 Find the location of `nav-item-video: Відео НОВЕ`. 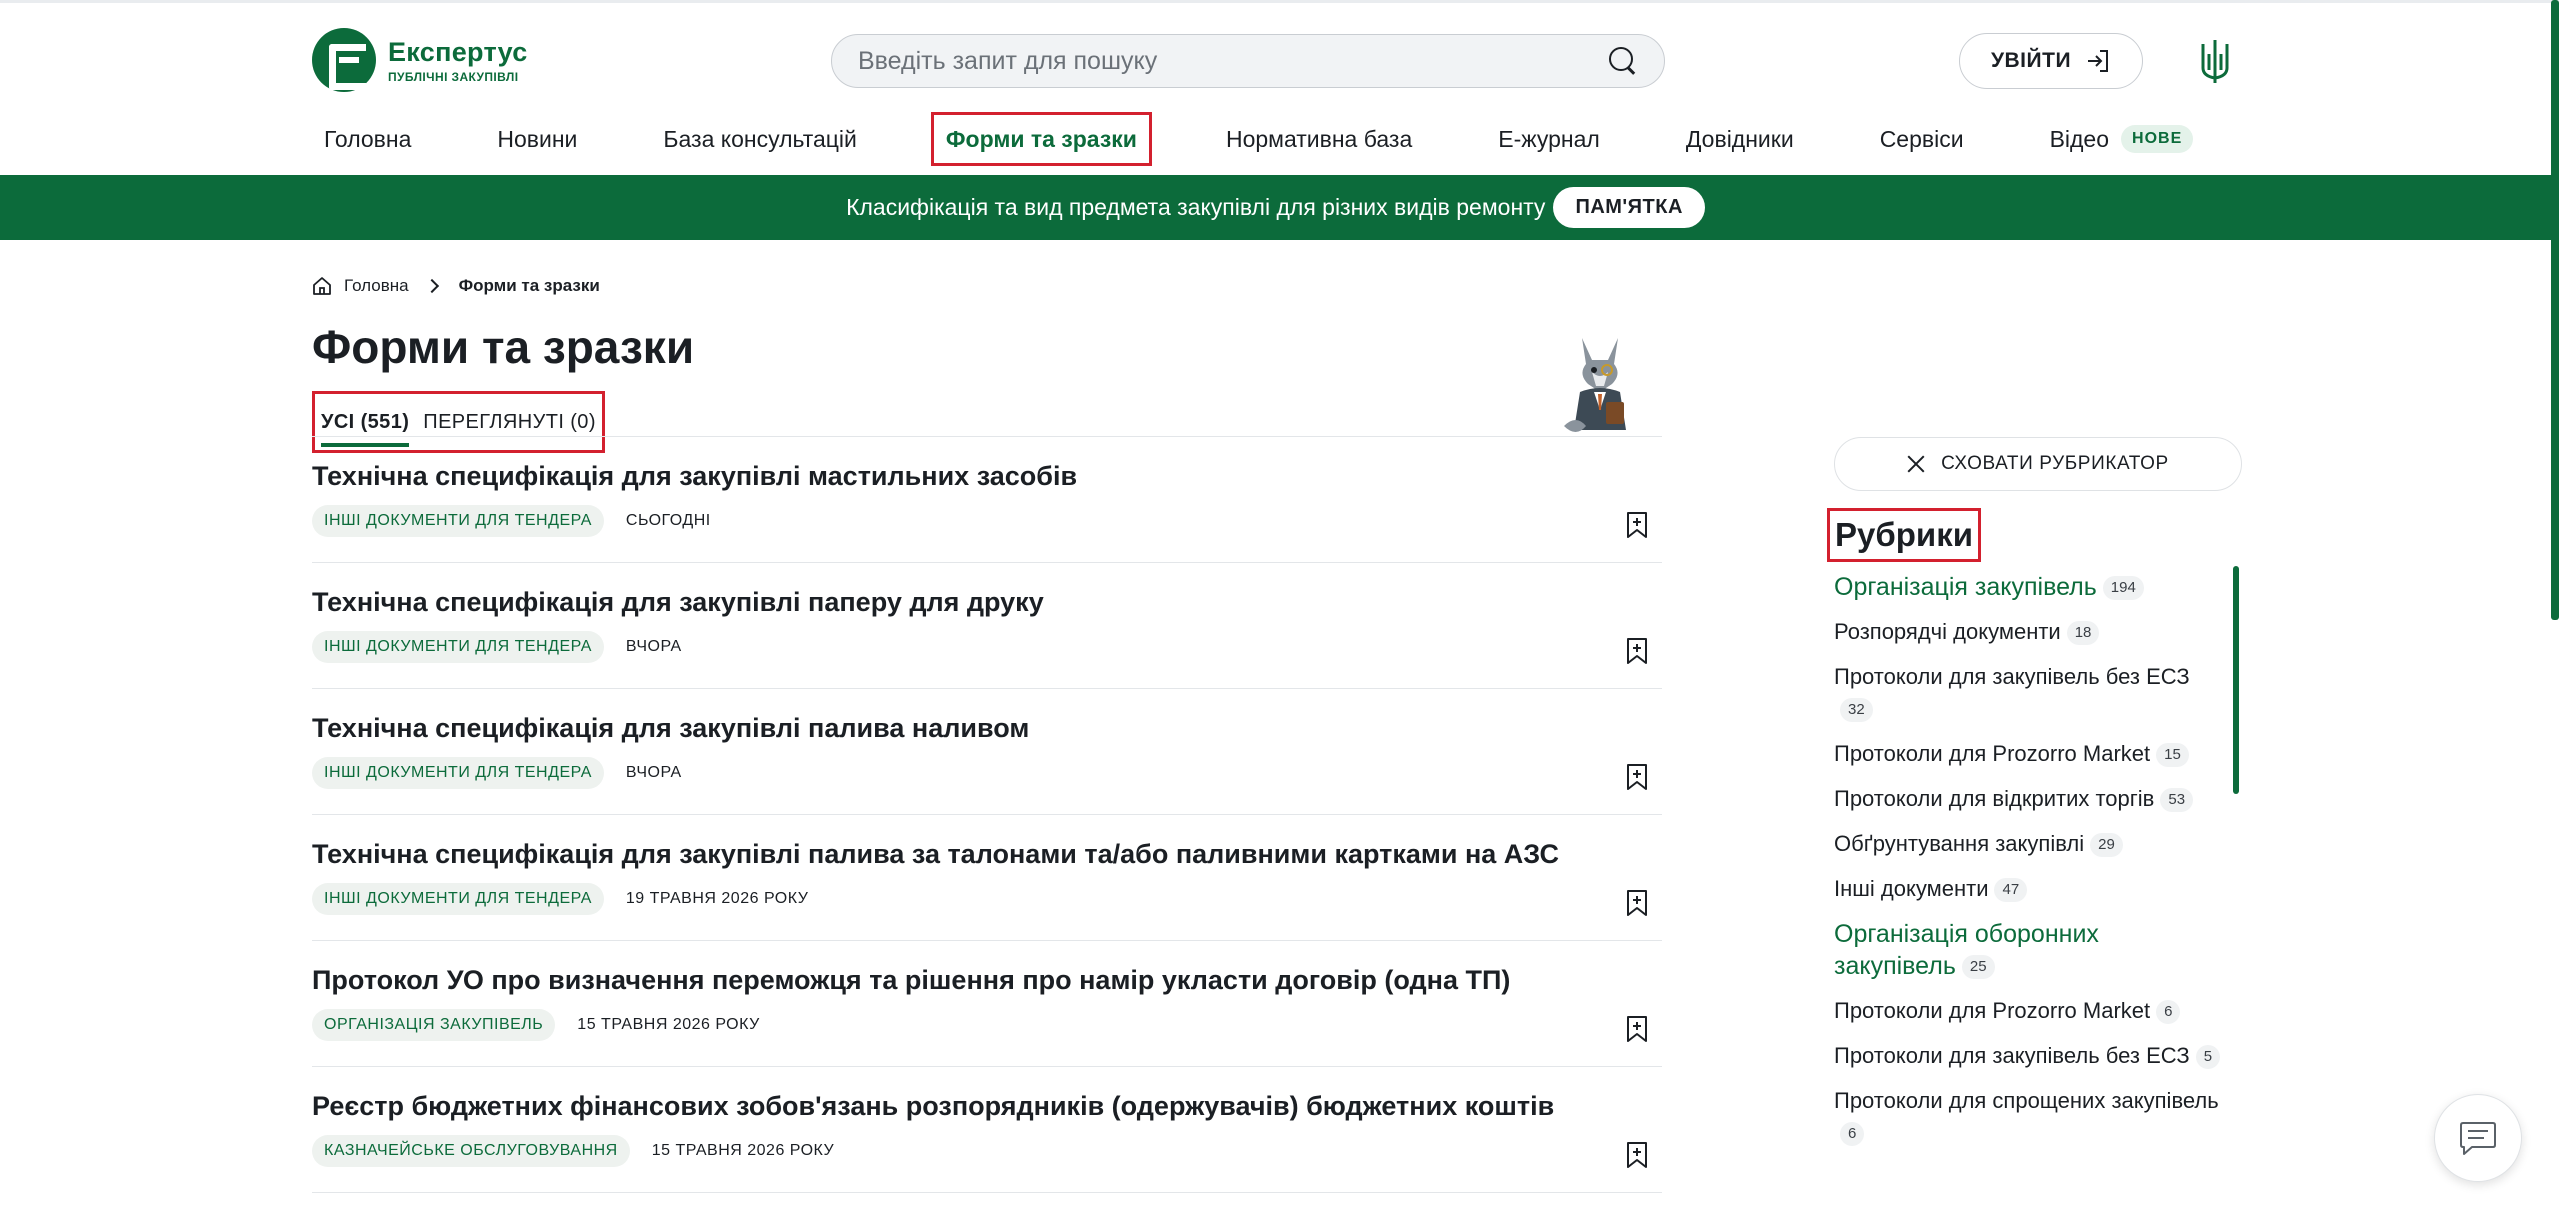

nav-item-video: Відео НОВЕ is located at coordinates (2122, 139).